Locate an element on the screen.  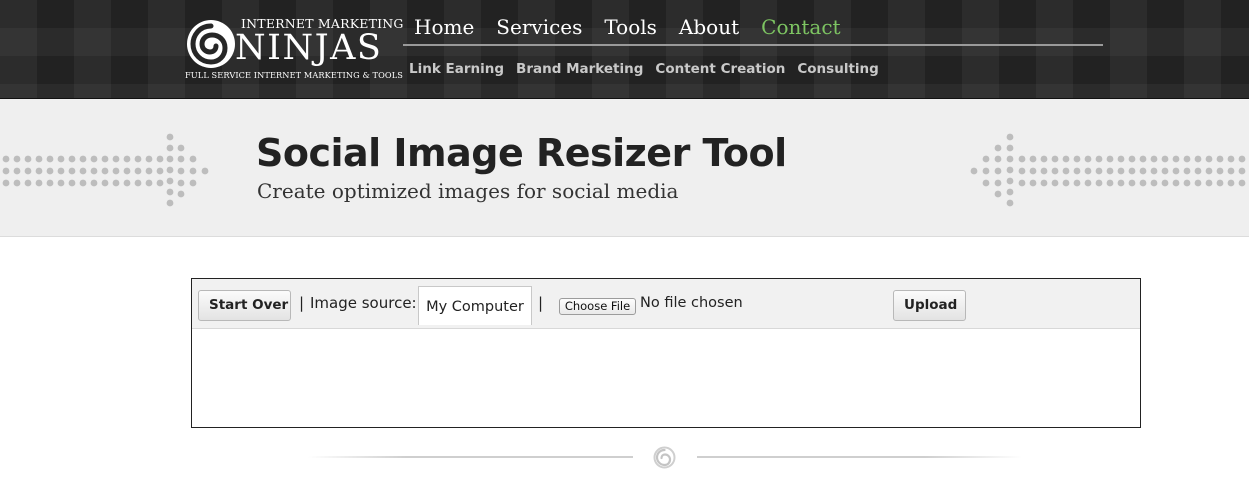
file-status-text: No file chosen is located at coordinates (691, 303).